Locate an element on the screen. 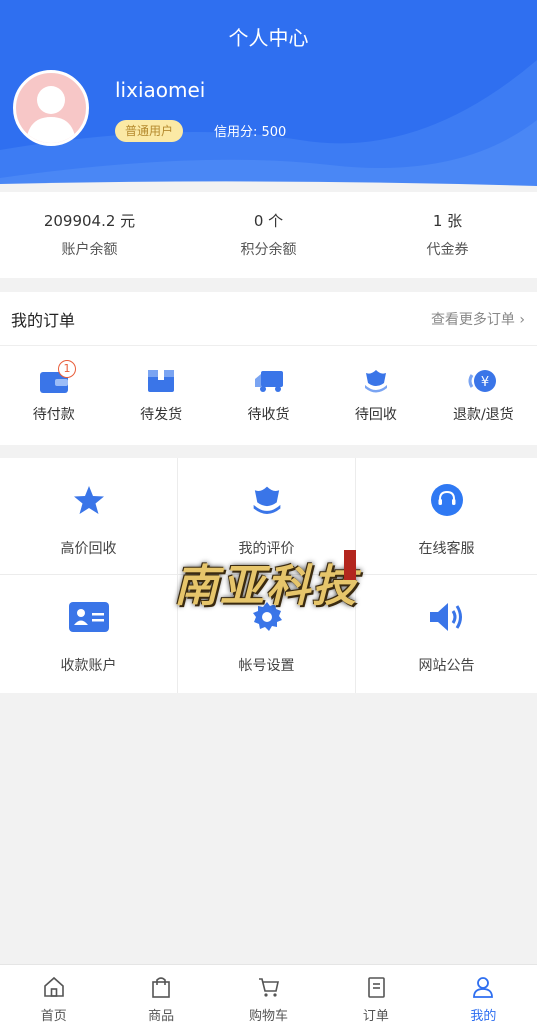  bag-icon is located at coordinates (161, 987).